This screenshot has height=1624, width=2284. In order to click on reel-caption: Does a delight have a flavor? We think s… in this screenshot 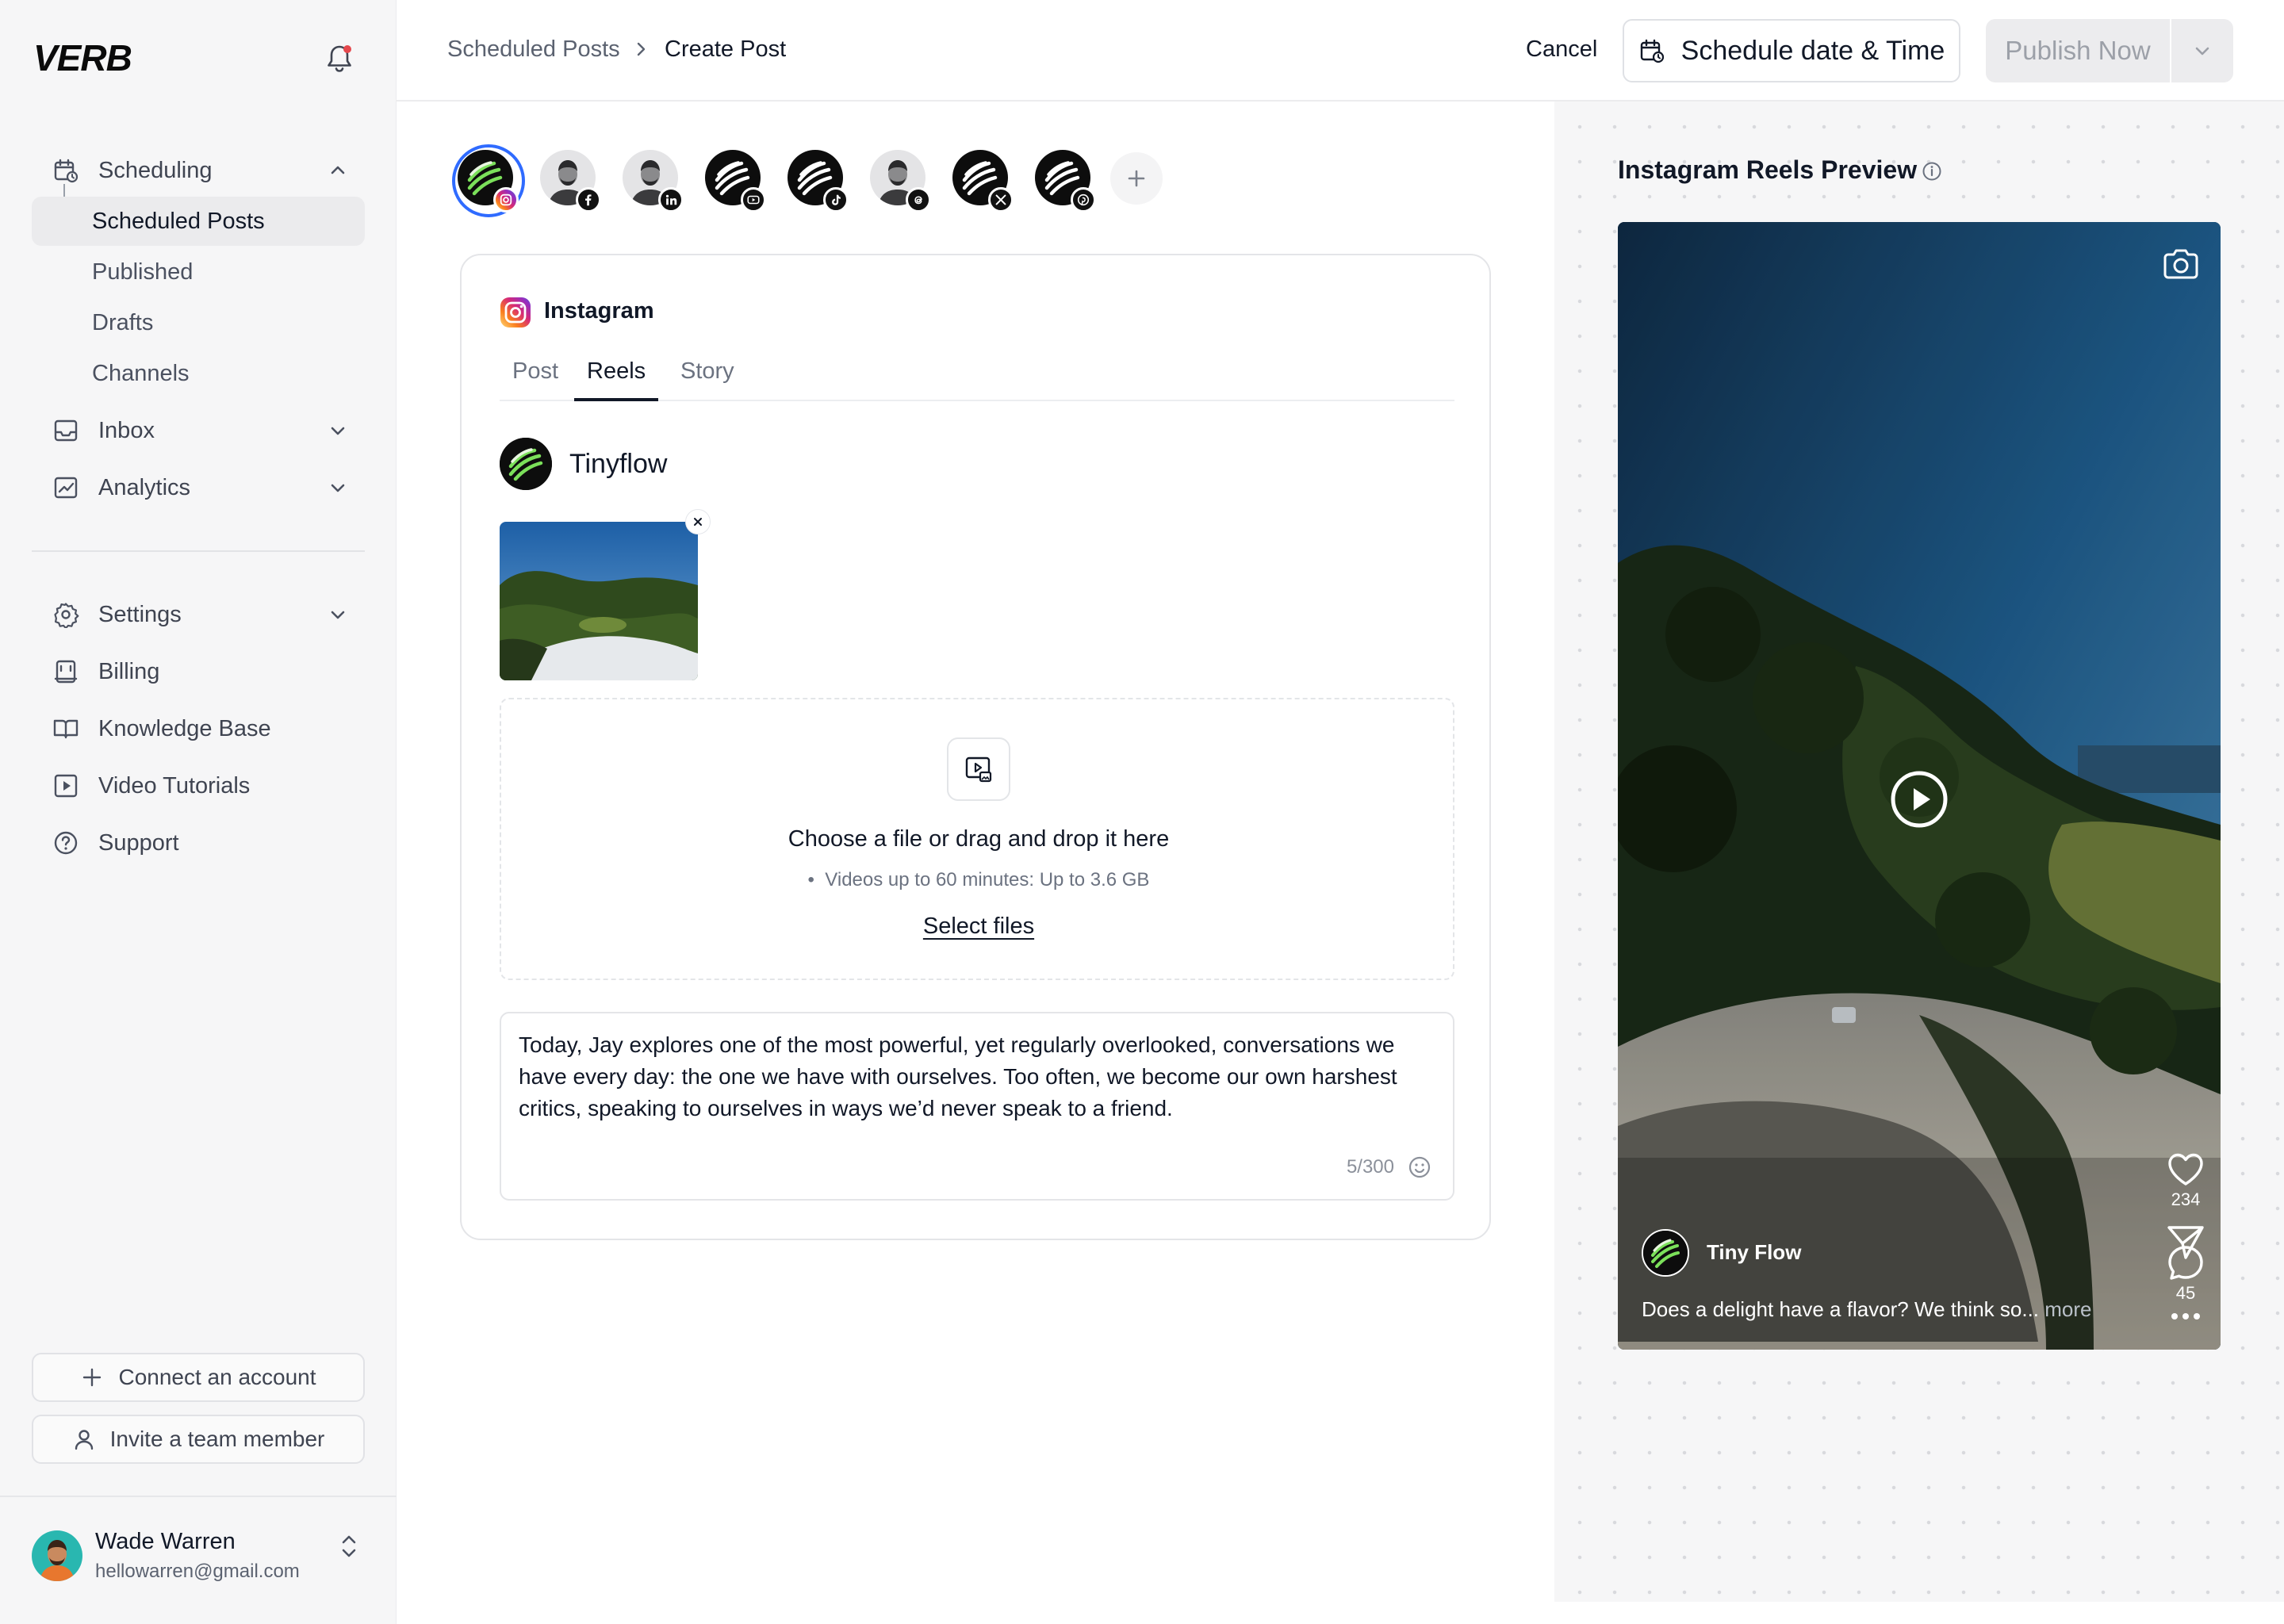, I will do `click(1867, 1309)`.